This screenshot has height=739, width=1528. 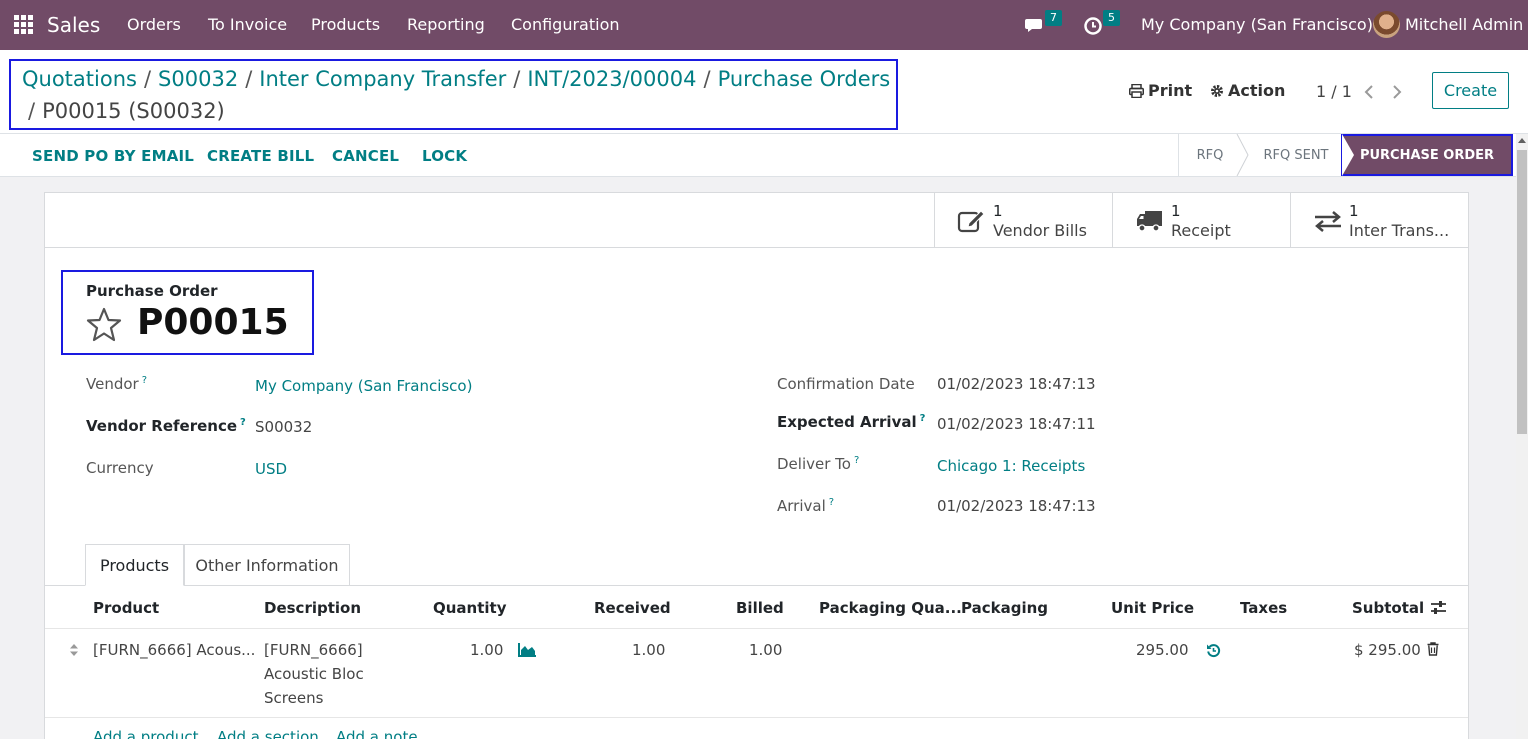 What do you see at coordinates (113, 156) in the screenshot?
I see `send-po-by-email-button: SEND PO BY EMAIL` at bounding box center [113, 156].